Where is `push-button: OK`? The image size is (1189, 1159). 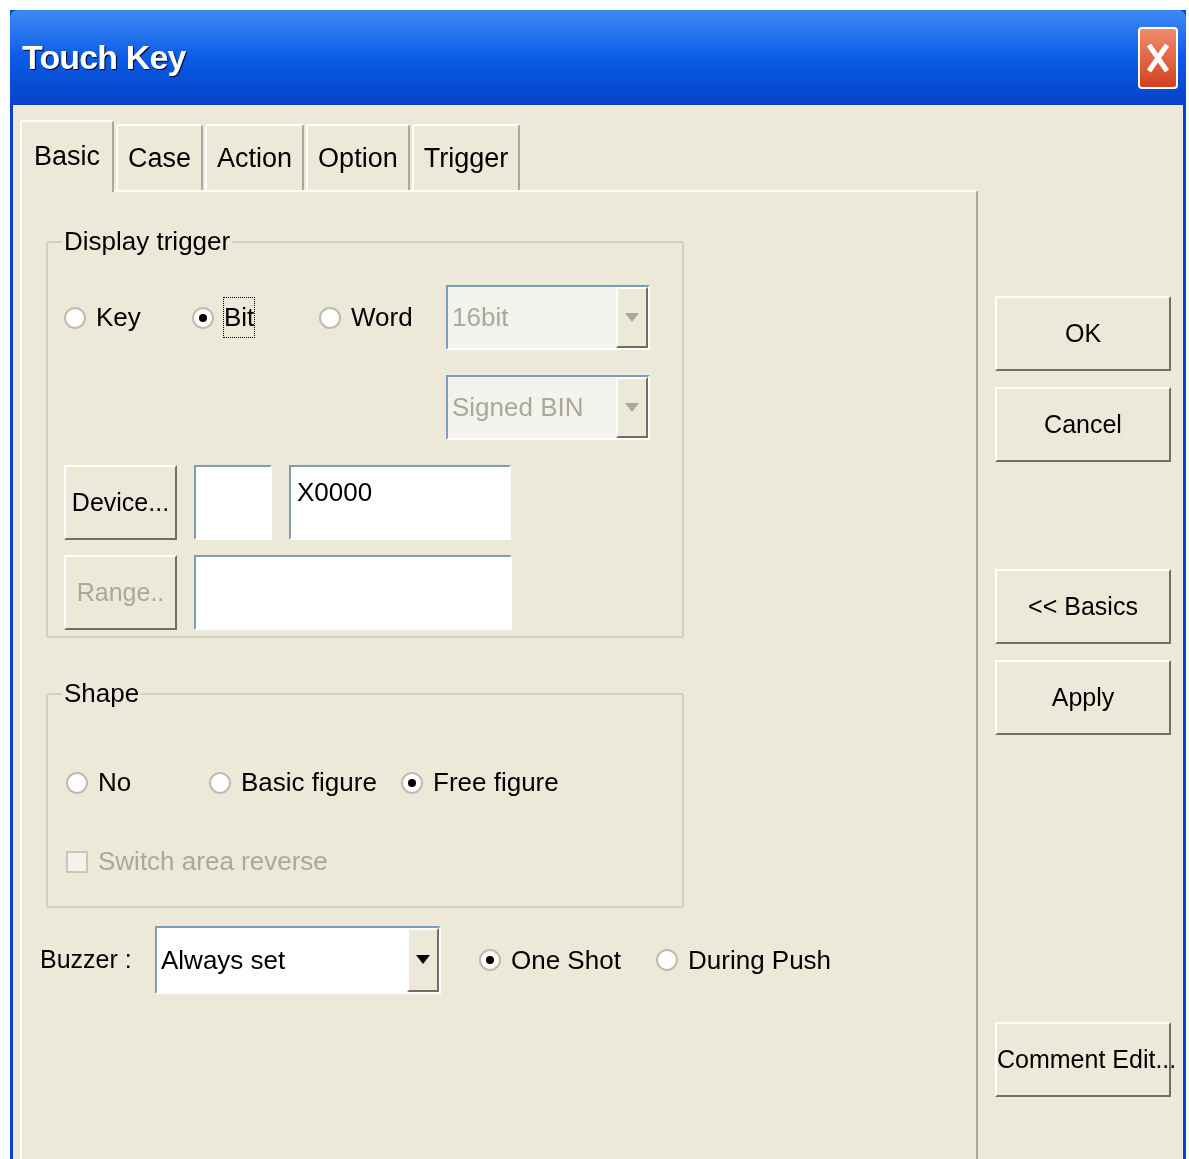
push-button: OK is located at coordinates (1083, 333).